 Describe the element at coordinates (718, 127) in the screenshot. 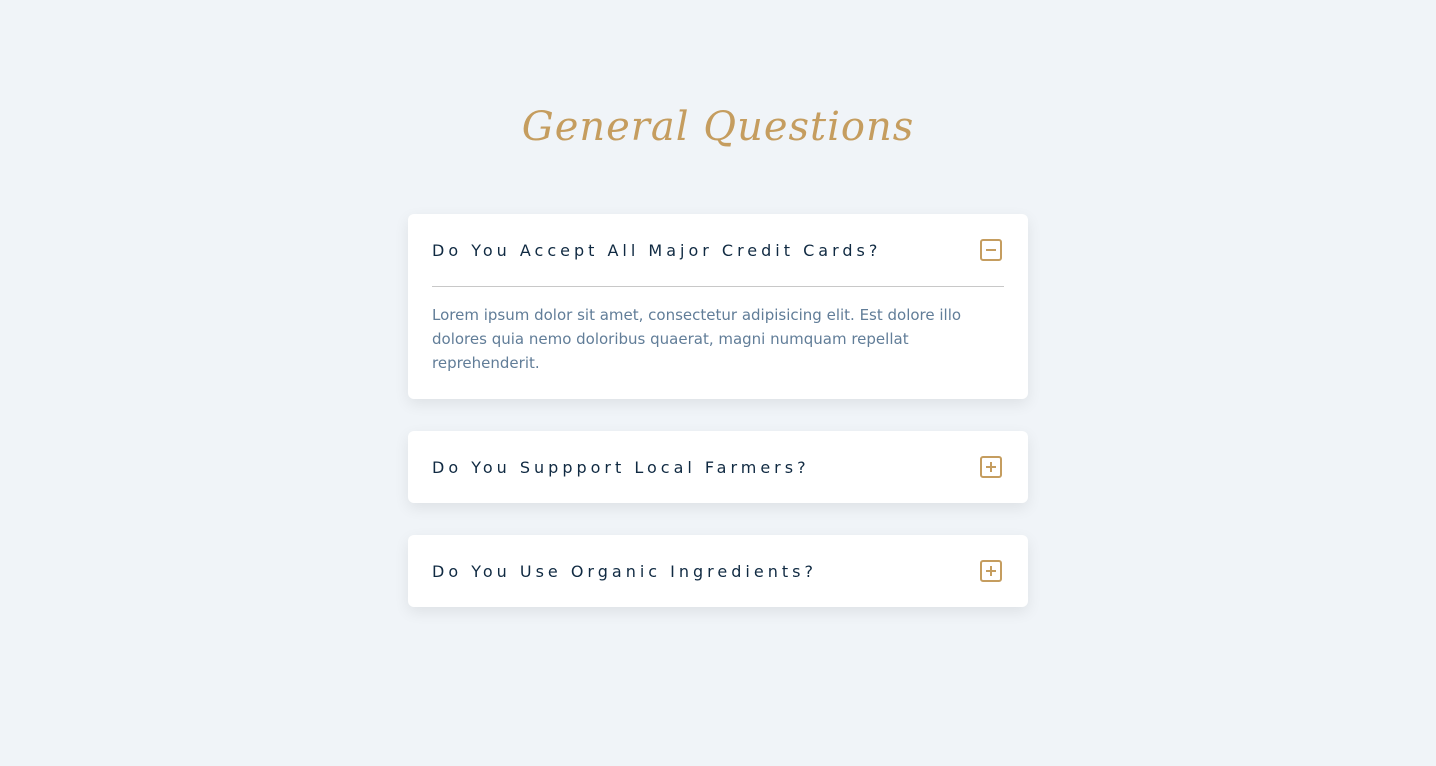

I see `page-title: General Questions` at that location.